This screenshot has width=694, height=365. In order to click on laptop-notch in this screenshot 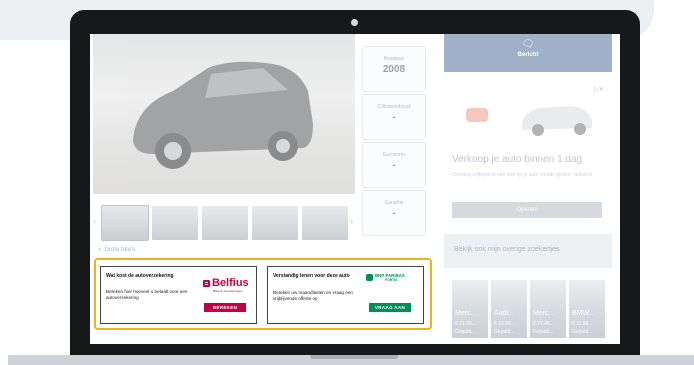, I will do `click(354, 357)`.